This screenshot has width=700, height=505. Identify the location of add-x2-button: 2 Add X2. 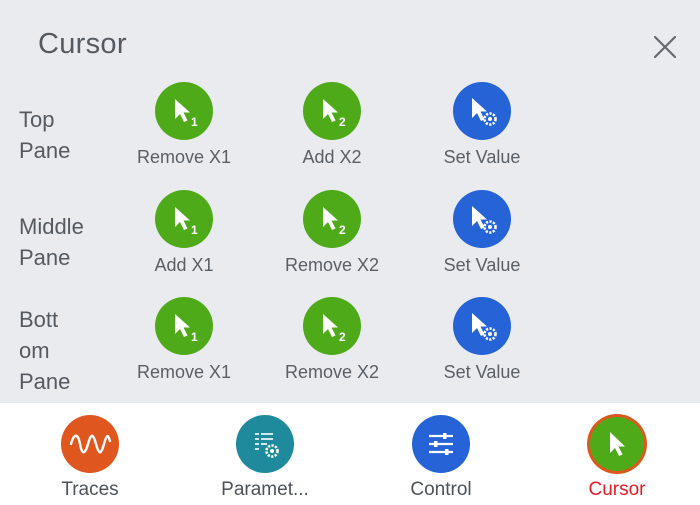
(332, 127).